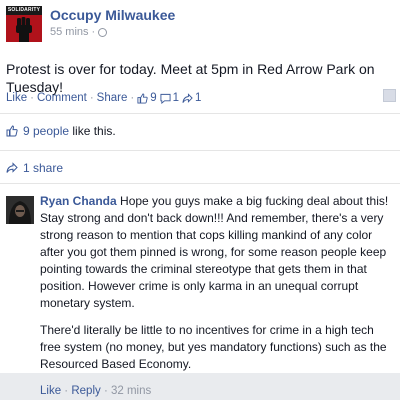  What do you see at coordinates (218, 391) in the screenshot?
I see `comment-actions: Like · Reply · 32 mins` at bounding box center [218, 391].